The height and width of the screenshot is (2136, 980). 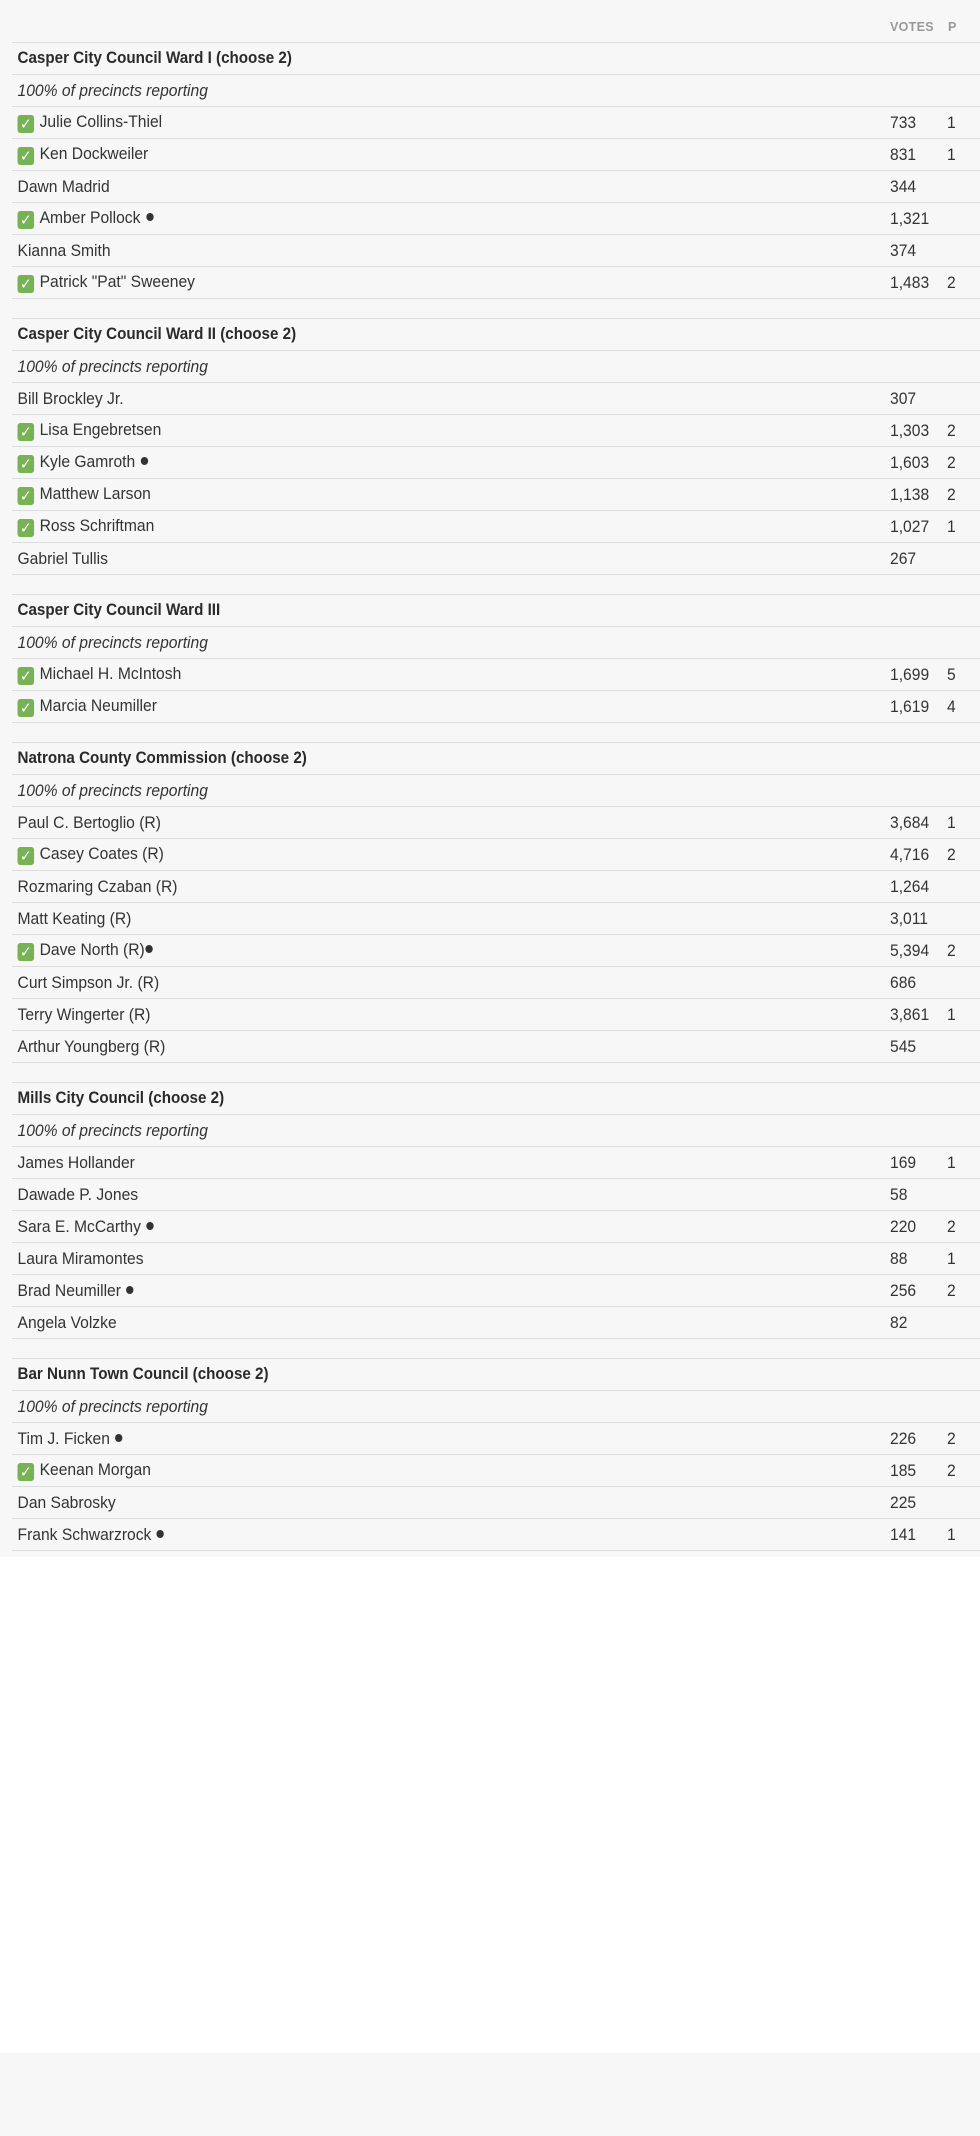 I want to click on candidate-cell: ✓ Patrick "Pat" Sweeney, so click(x=416, y=282).